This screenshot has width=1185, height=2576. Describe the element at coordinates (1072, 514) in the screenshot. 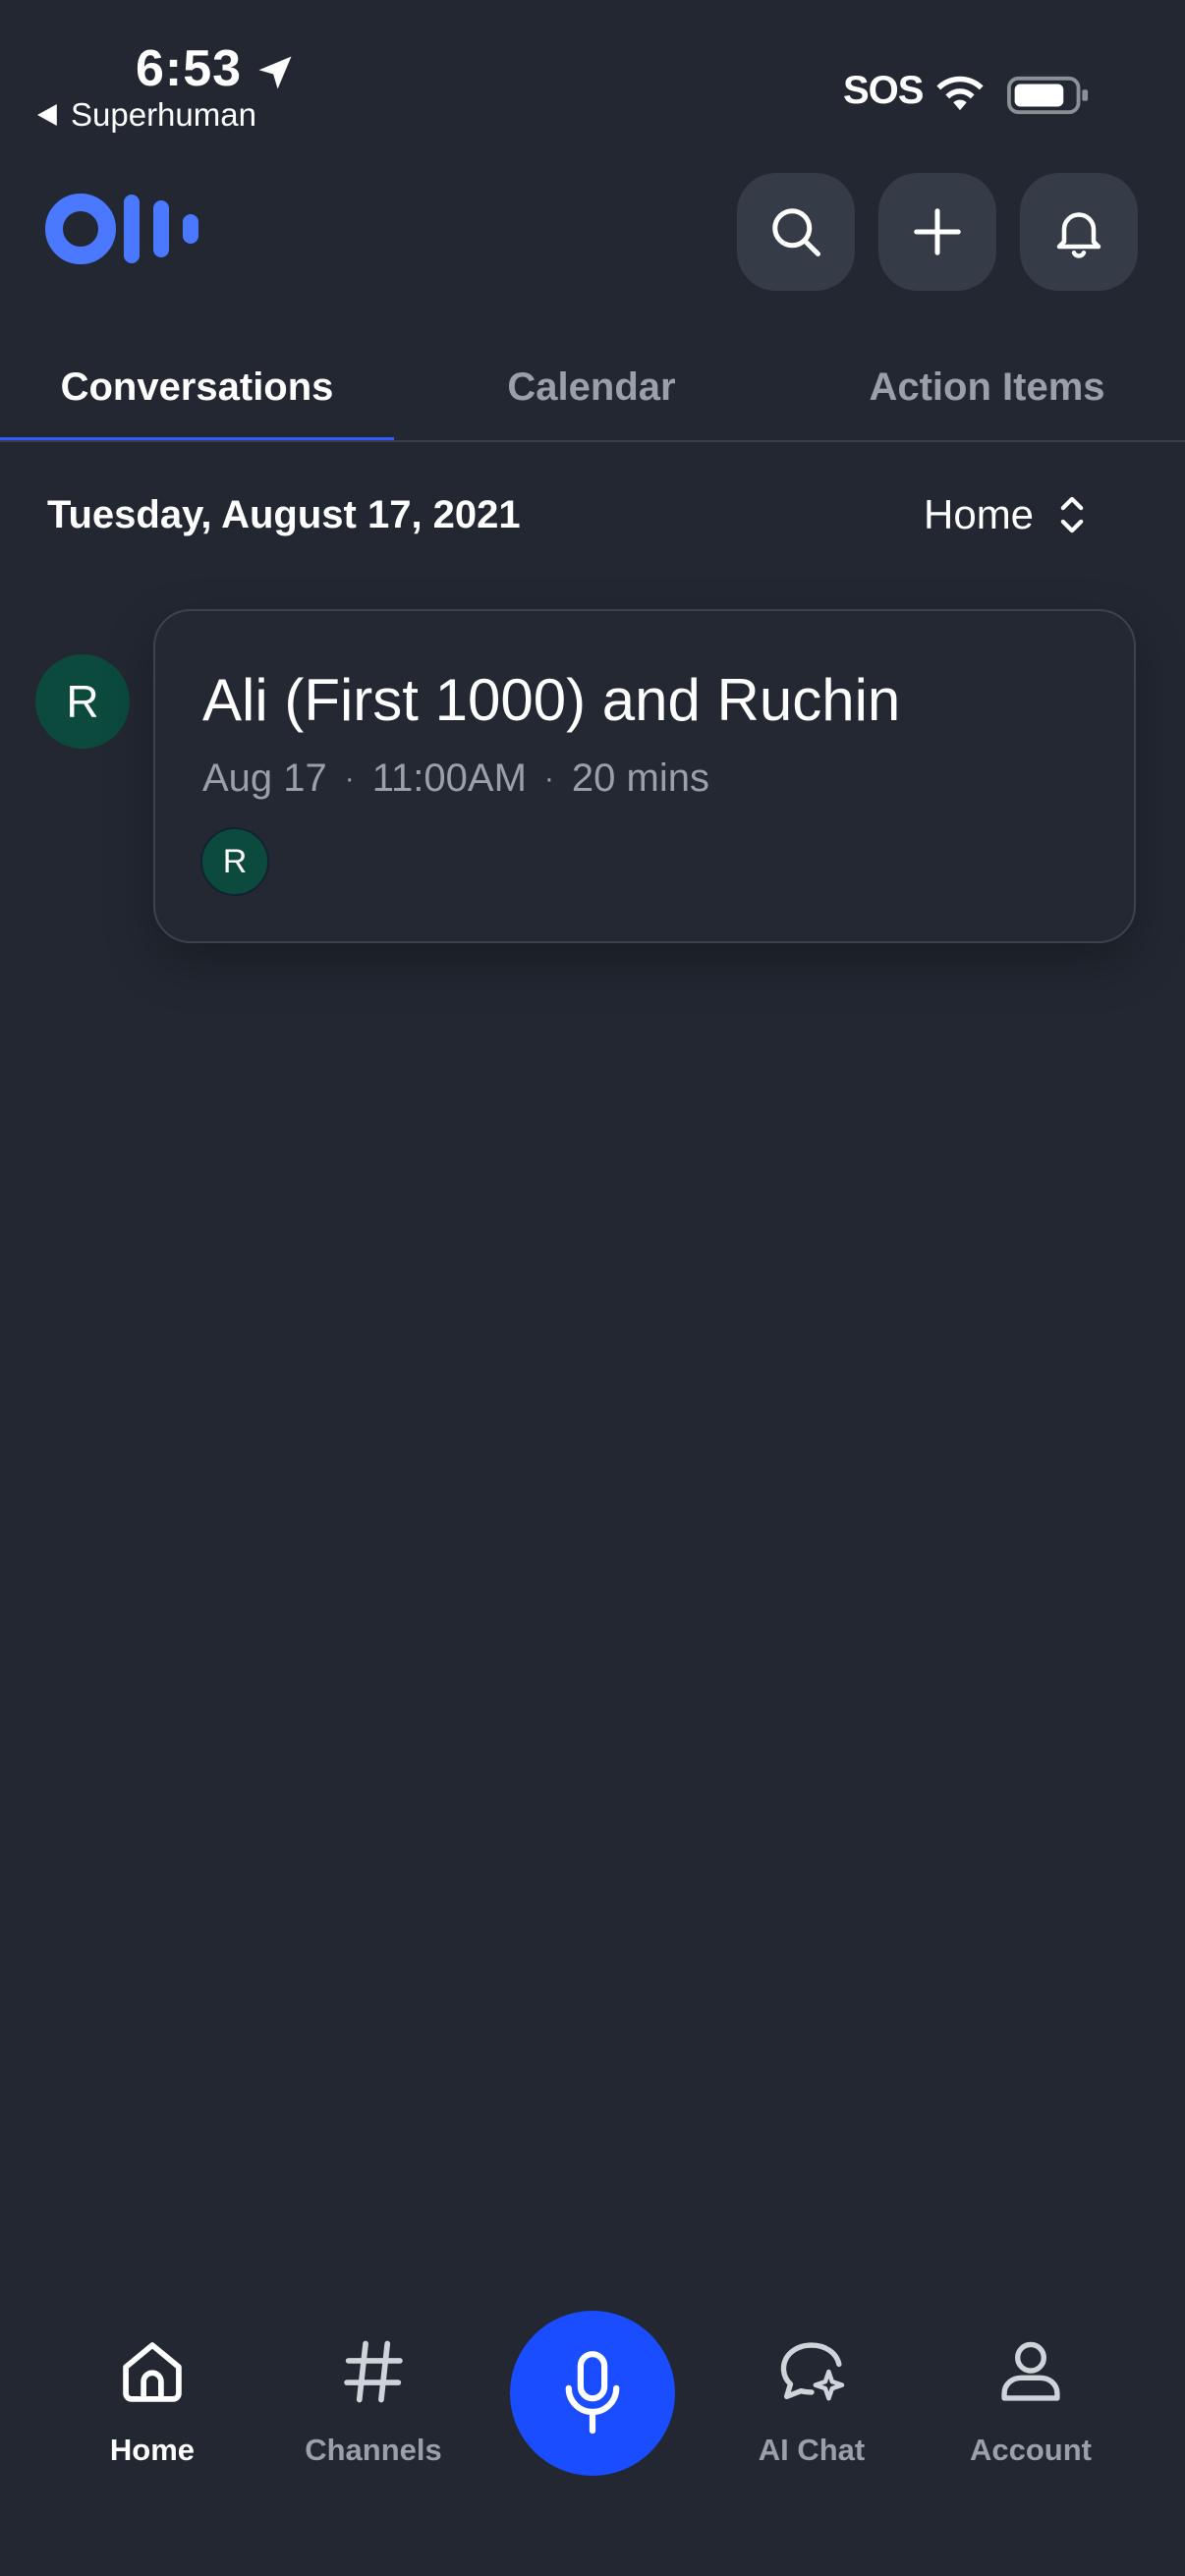

I see `chevron-up-down-icon` at that location.